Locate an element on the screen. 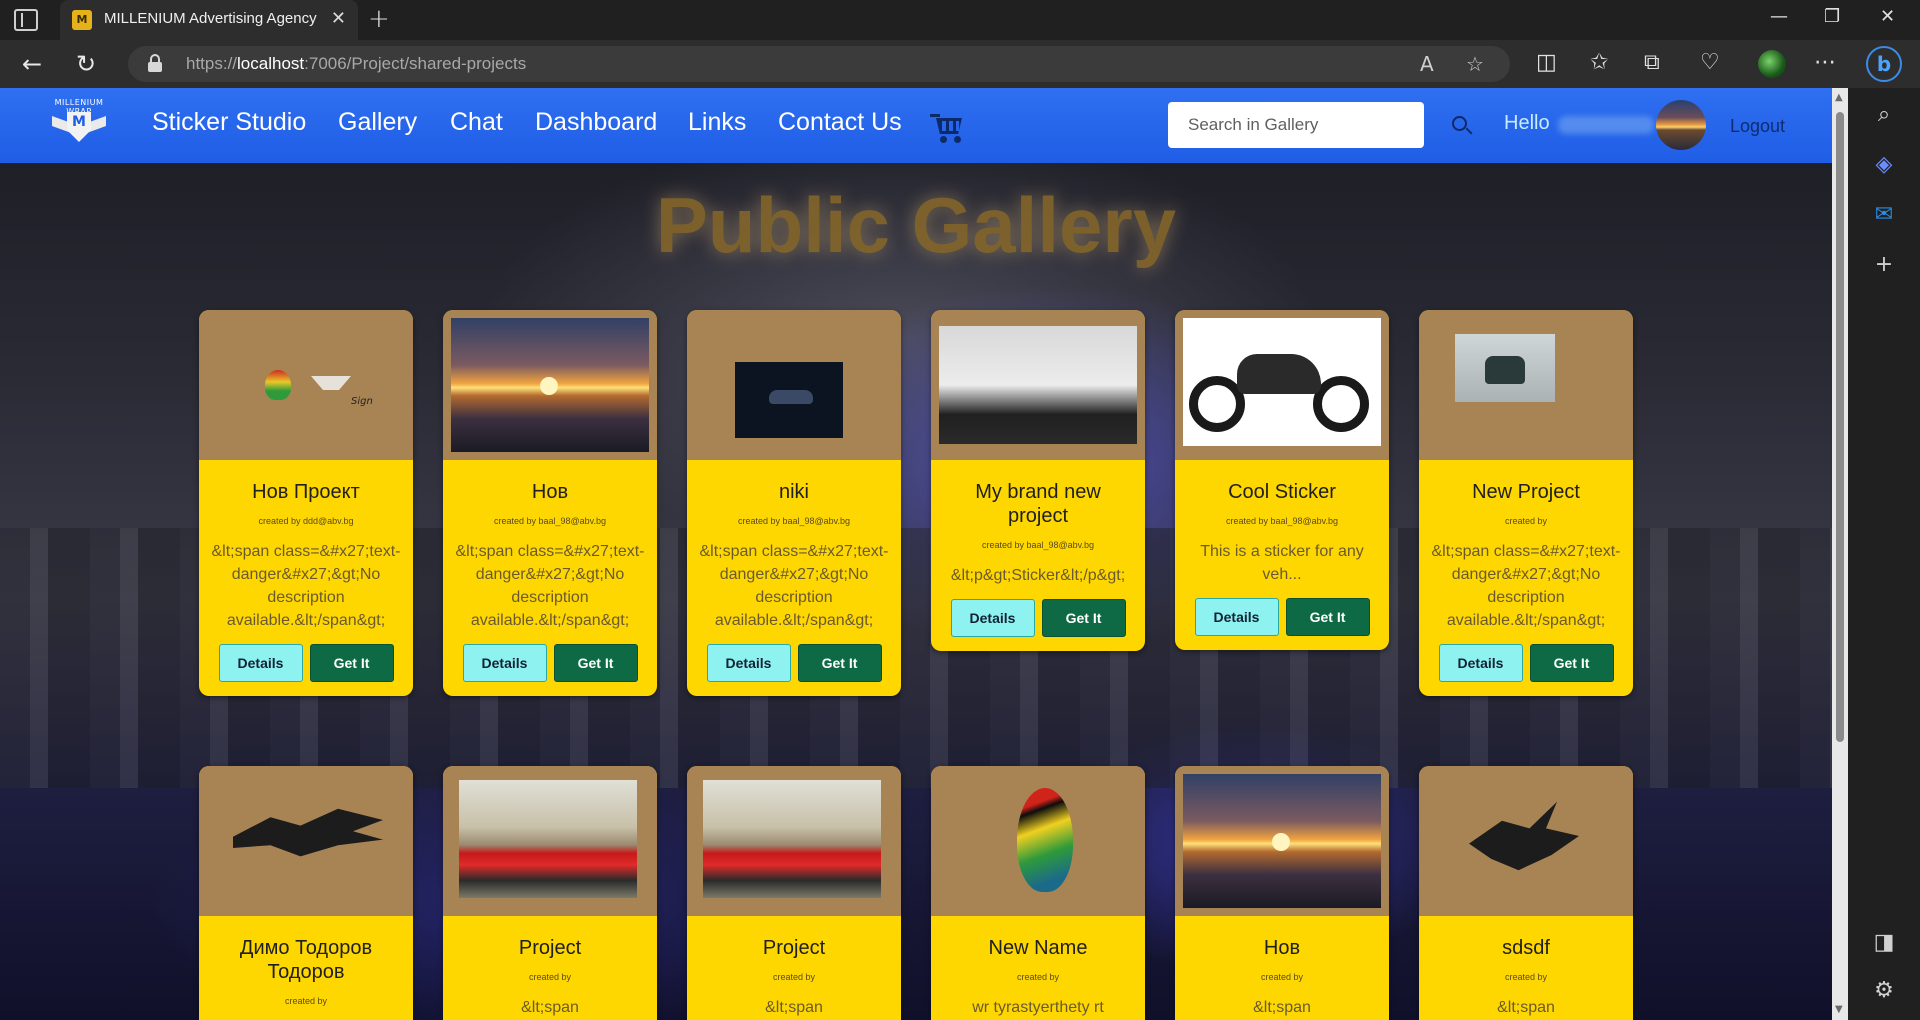 This screenshot has width=1920, height=1020. refresh-icon: ↻ is located at coordinates (86, 64).